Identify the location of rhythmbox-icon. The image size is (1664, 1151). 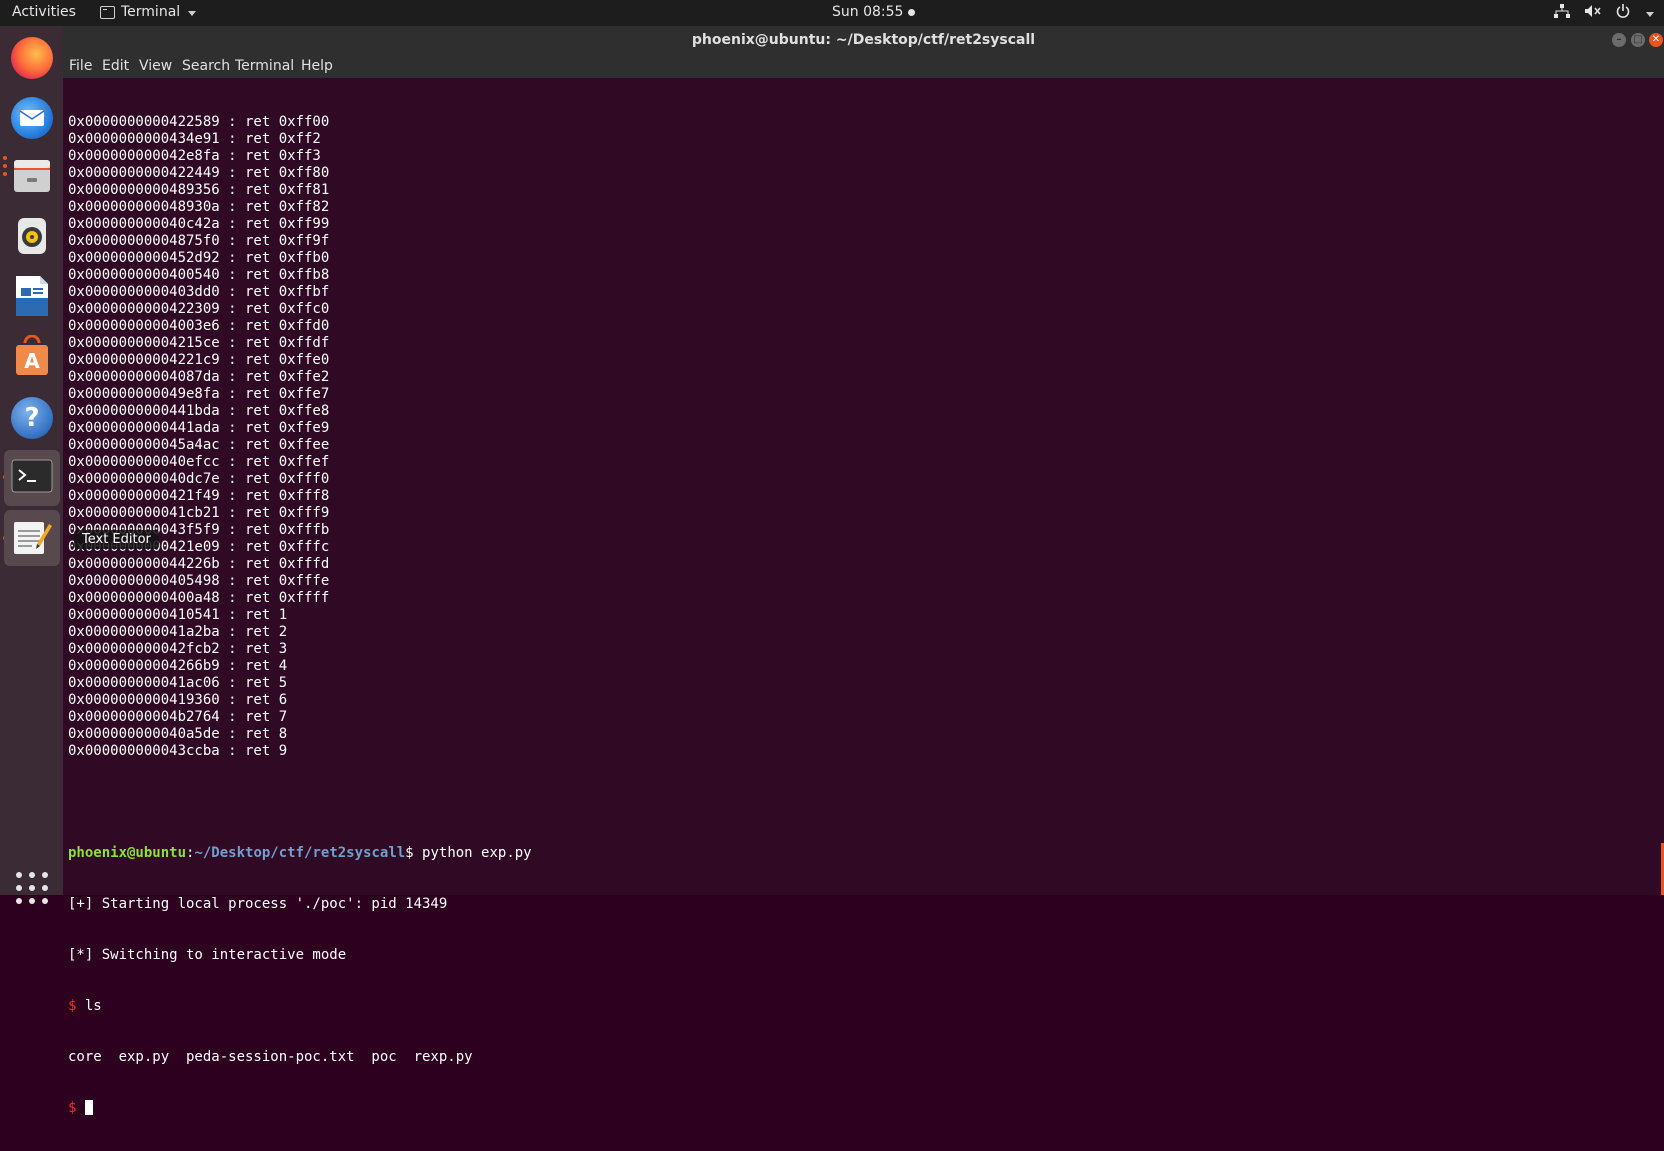
(32, 238).